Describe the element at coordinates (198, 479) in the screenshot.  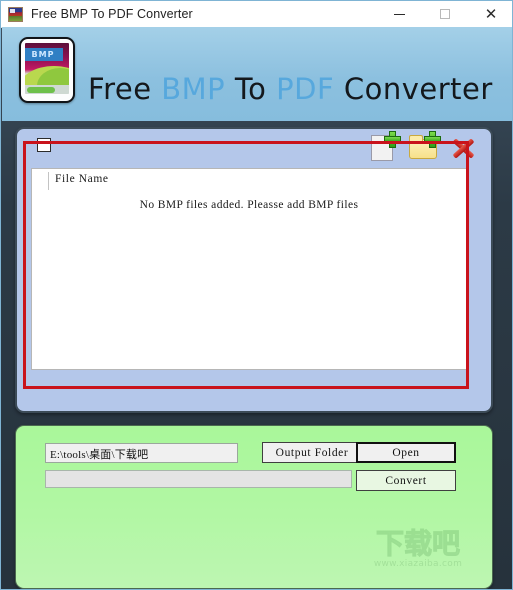
I see `conversion-progress-bar` at that location.